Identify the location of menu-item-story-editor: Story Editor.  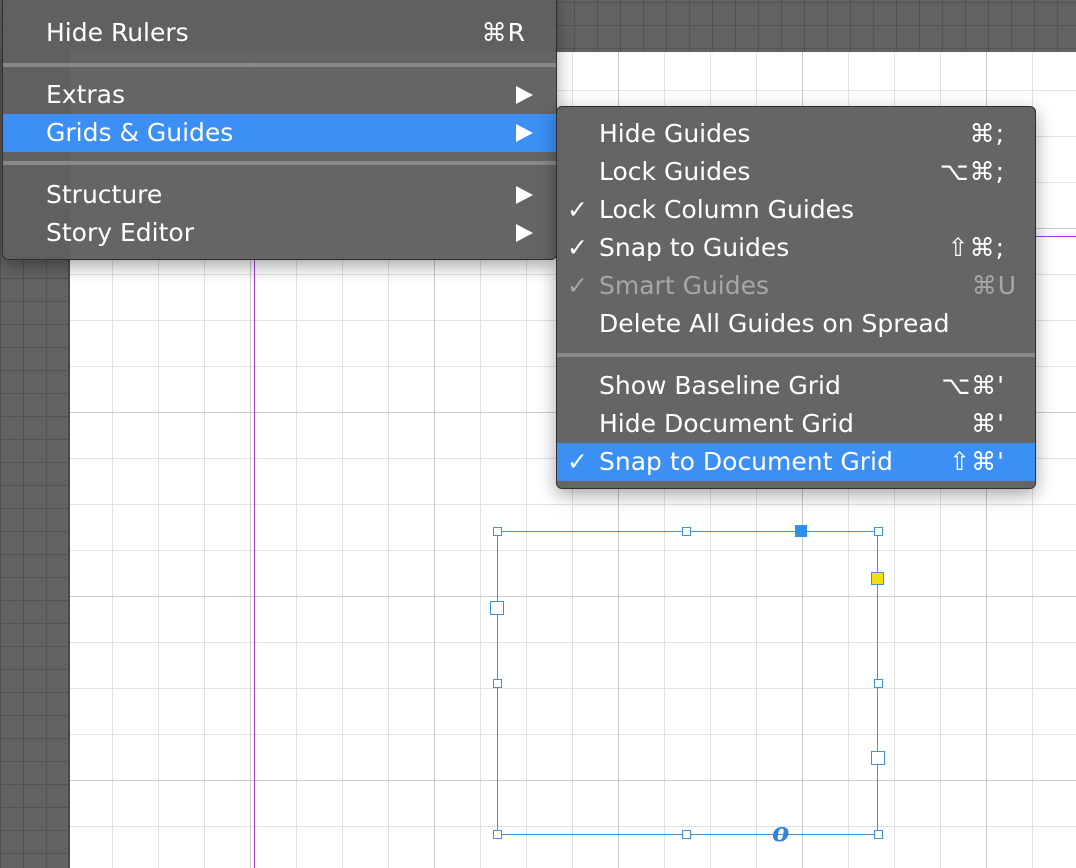
(279, 233).